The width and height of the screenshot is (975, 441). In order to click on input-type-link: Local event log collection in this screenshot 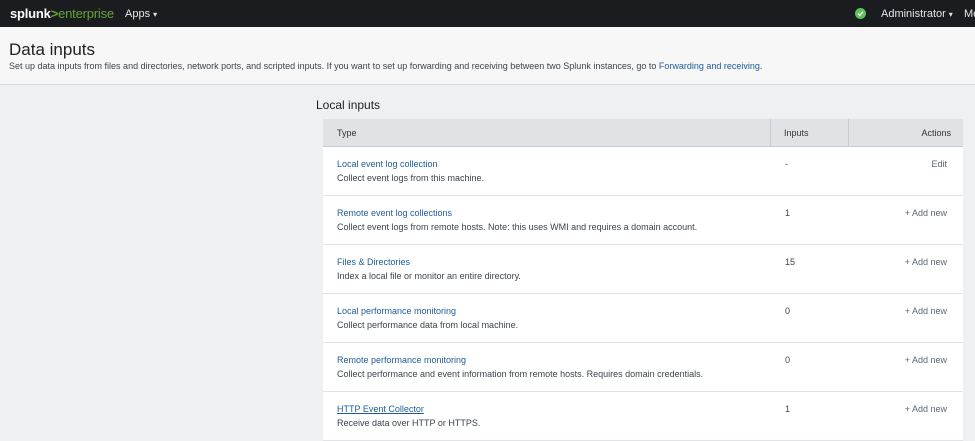, I will do `click(387, 164)`.